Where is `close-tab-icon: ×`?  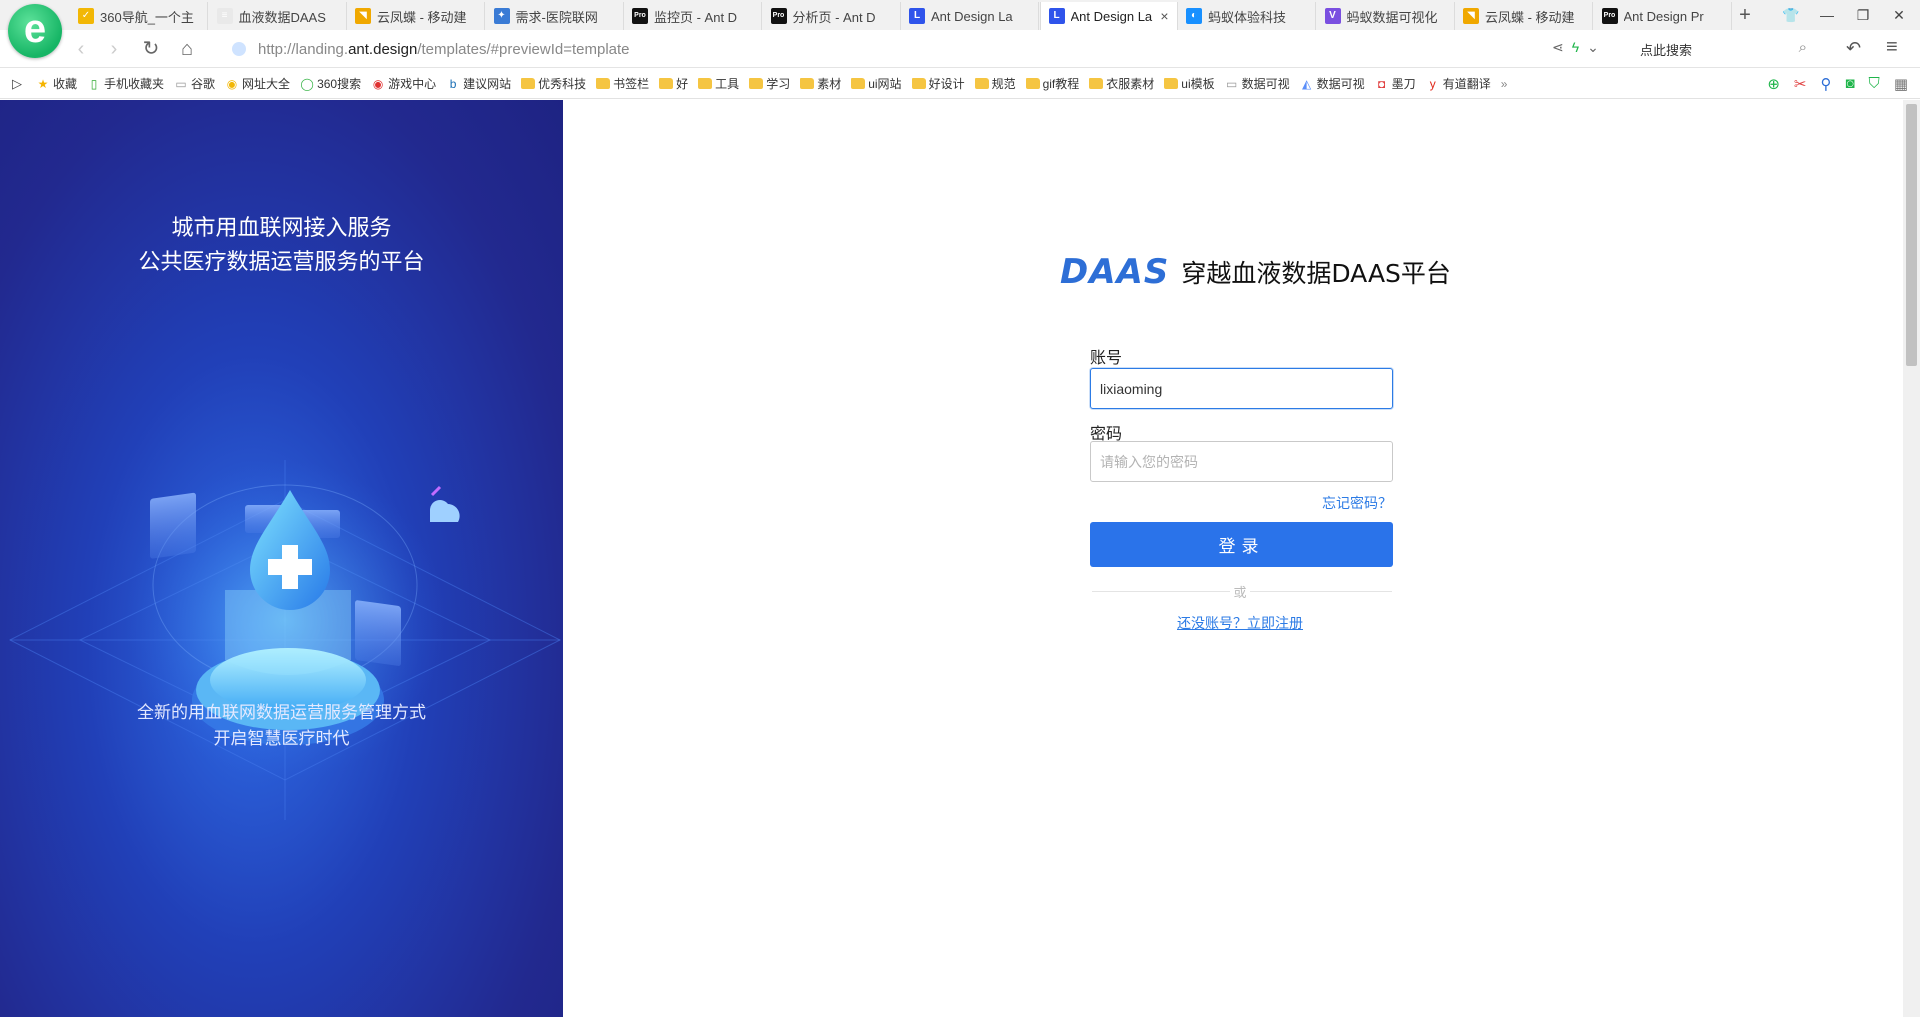
close-tab-icon: × is located at coordinates (1164, 16).